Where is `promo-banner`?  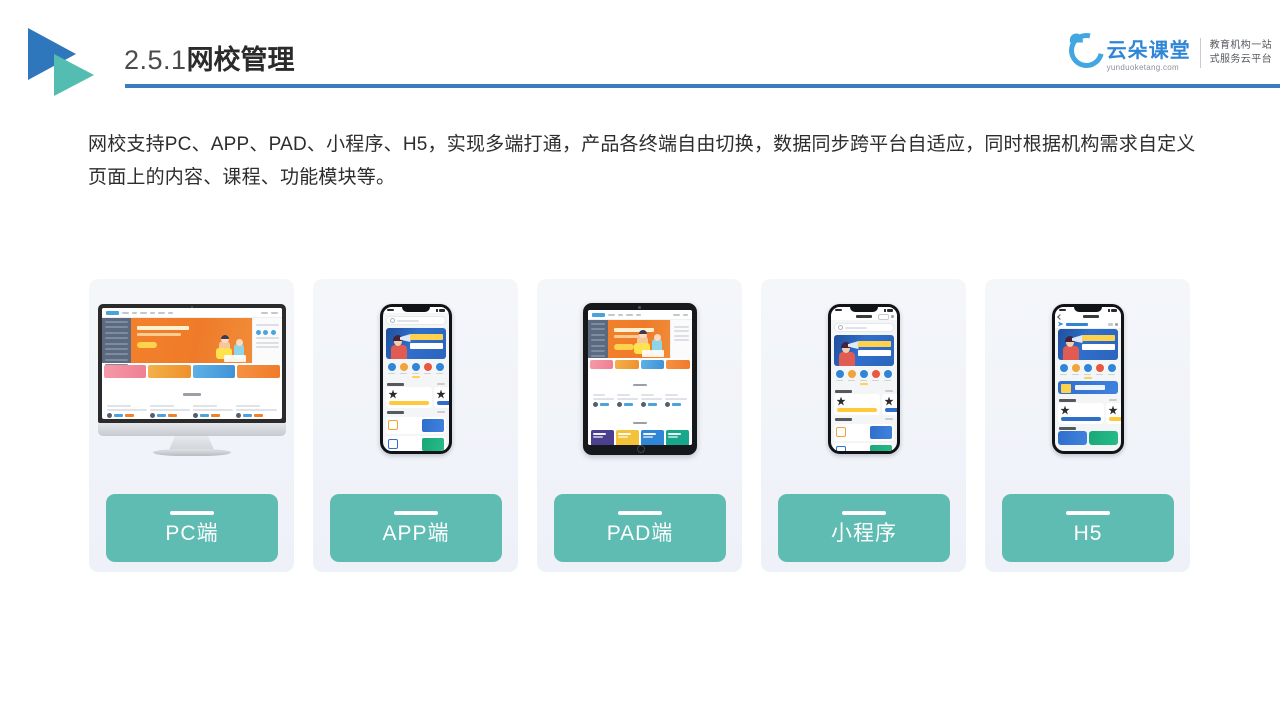 promo-banner is located at coordinates (1087, 387).